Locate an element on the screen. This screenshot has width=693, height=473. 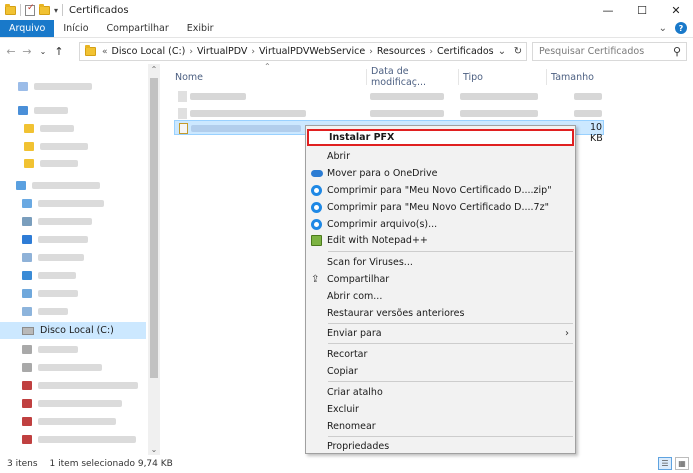
breadcrumb-resources: Resources is located at coordinates (401, 51).